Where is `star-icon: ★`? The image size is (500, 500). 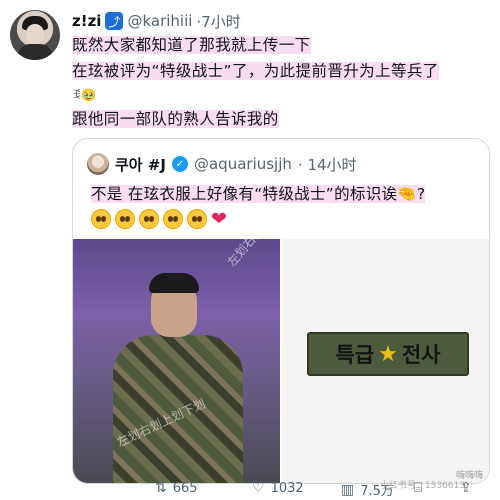
star-icon: ★ is located at coordinates (388, 354).